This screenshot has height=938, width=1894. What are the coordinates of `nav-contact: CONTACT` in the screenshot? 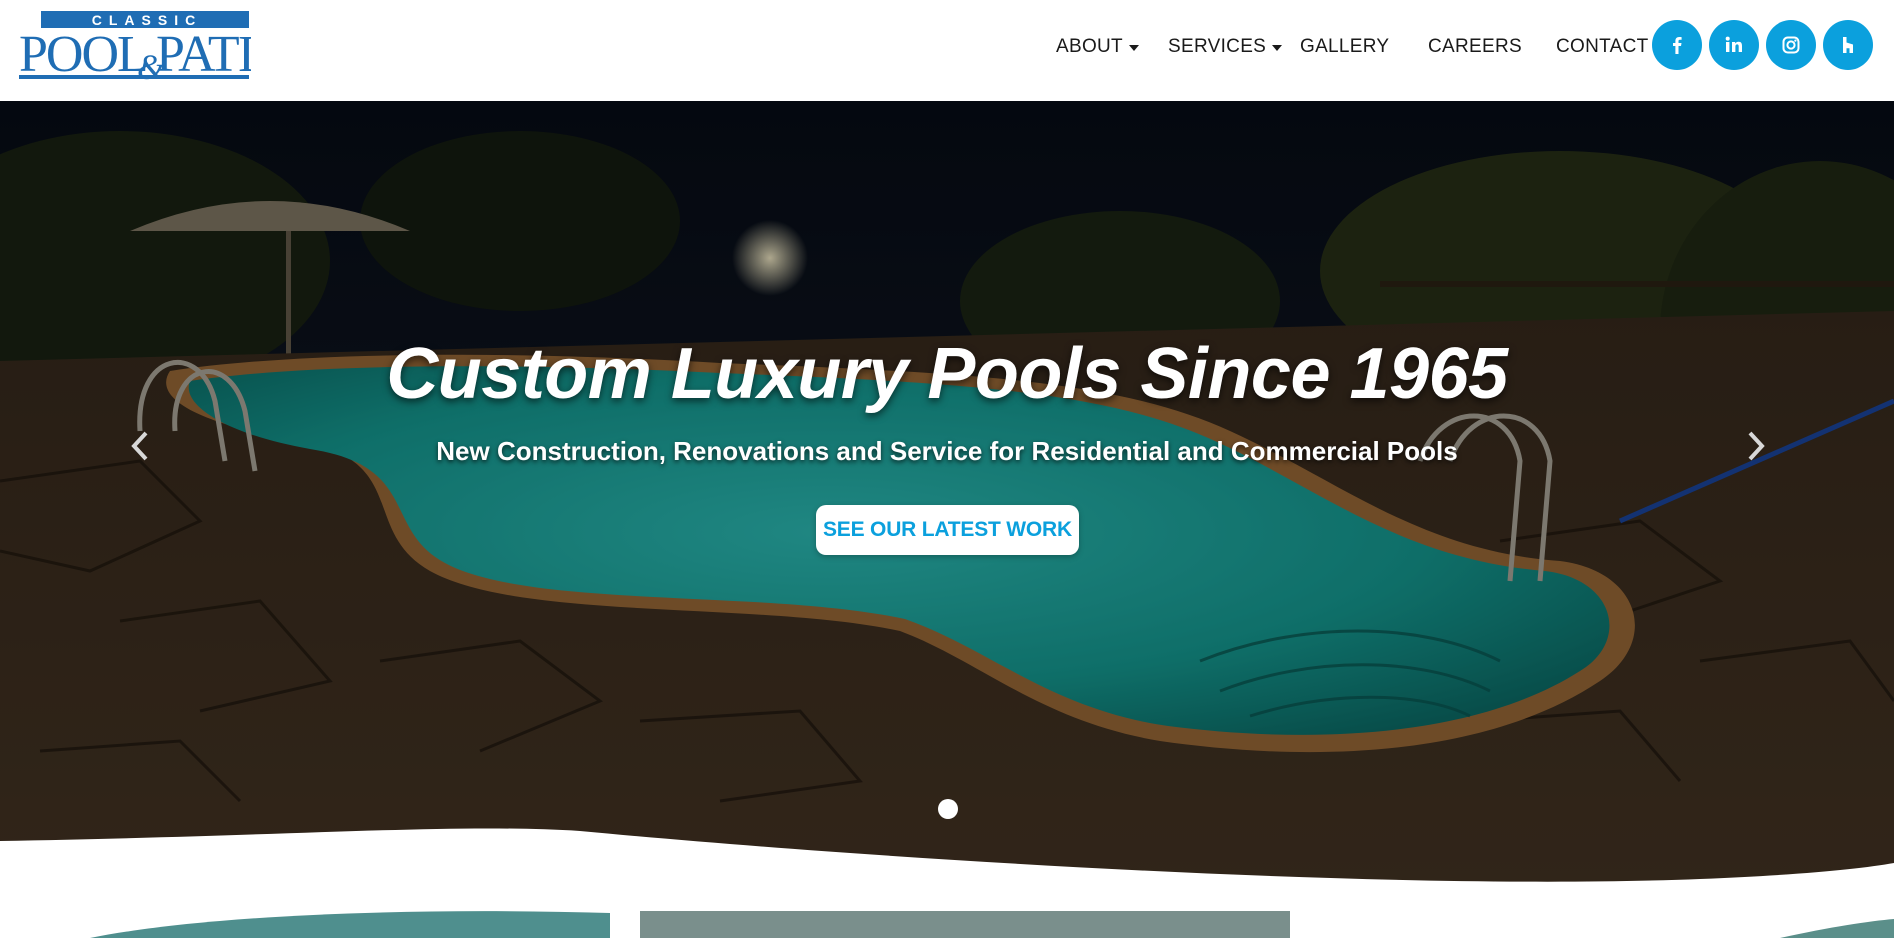 It's located at (1602, 47).